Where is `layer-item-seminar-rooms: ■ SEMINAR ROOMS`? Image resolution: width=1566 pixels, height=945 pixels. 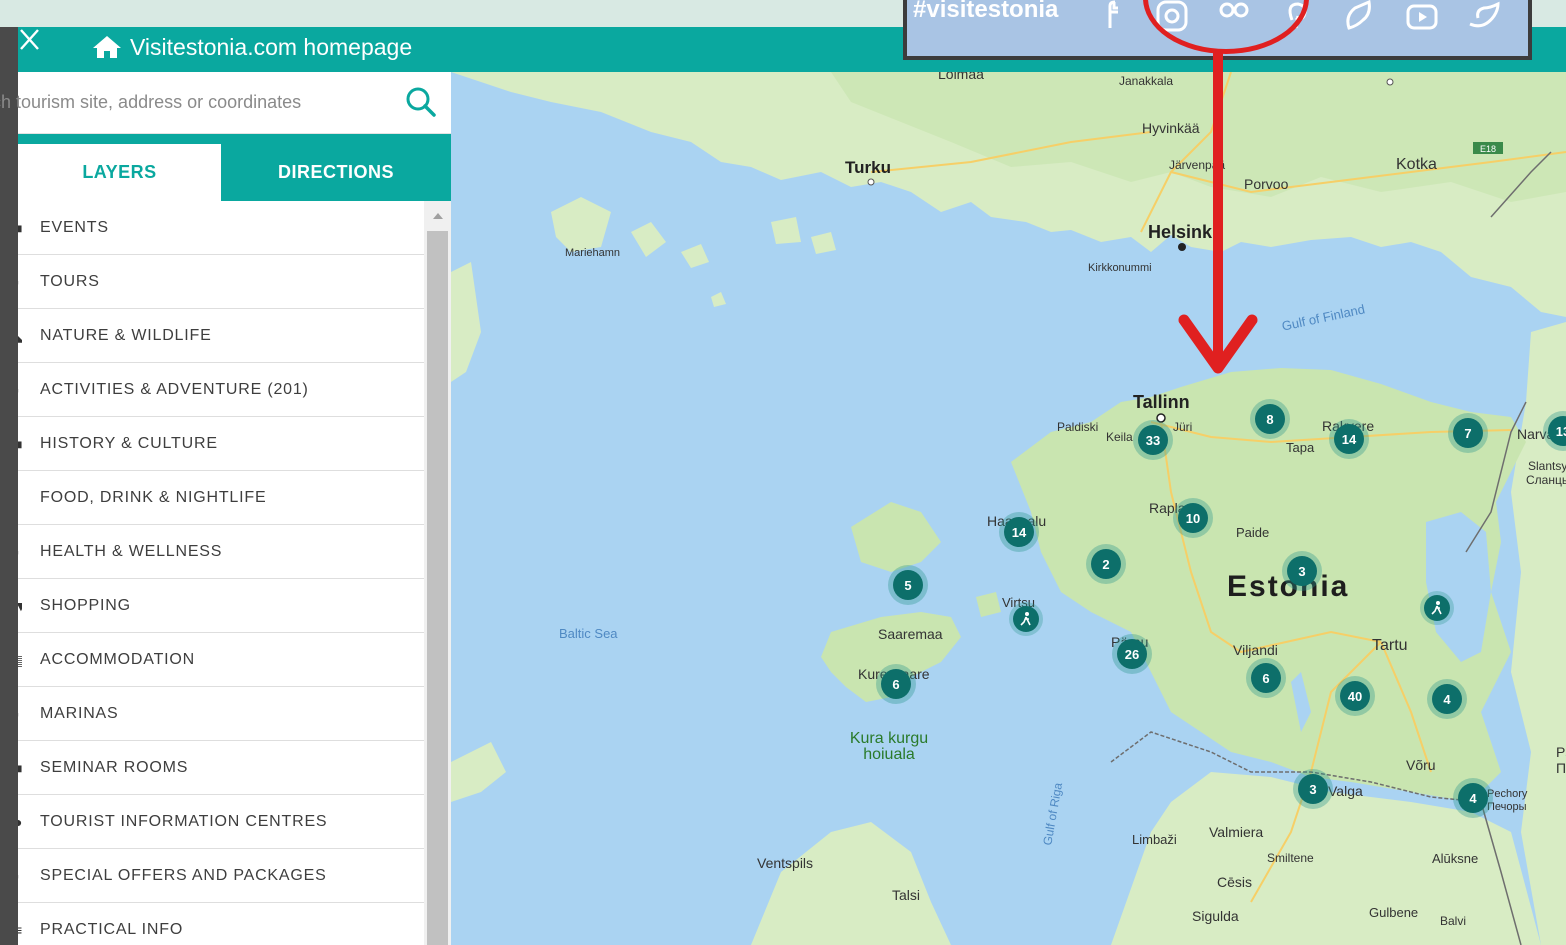 layer-item-seminar-rooms: ■ SEMINAR ROOMS is located at coordinates (221, 768).